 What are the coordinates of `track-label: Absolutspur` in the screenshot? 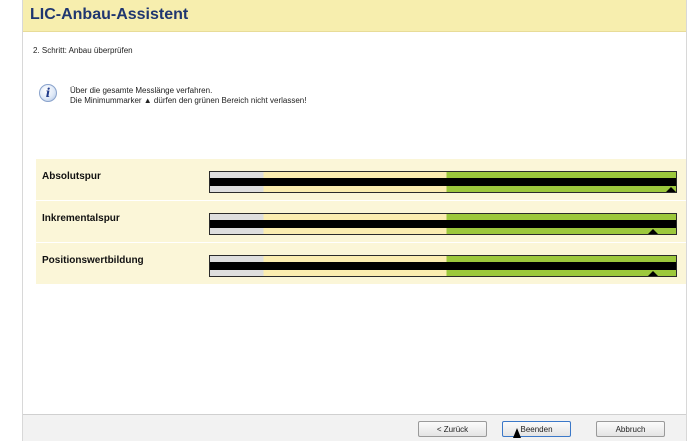 It's located at (71, 176).